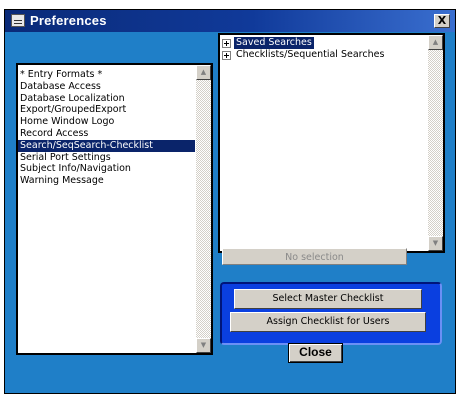 The height and width of the screenshot is (404, 465). What do you see at coordinates (106, 87) in the screenshot?
I see `list-item: Database Access` at bounding box center [106, 87].